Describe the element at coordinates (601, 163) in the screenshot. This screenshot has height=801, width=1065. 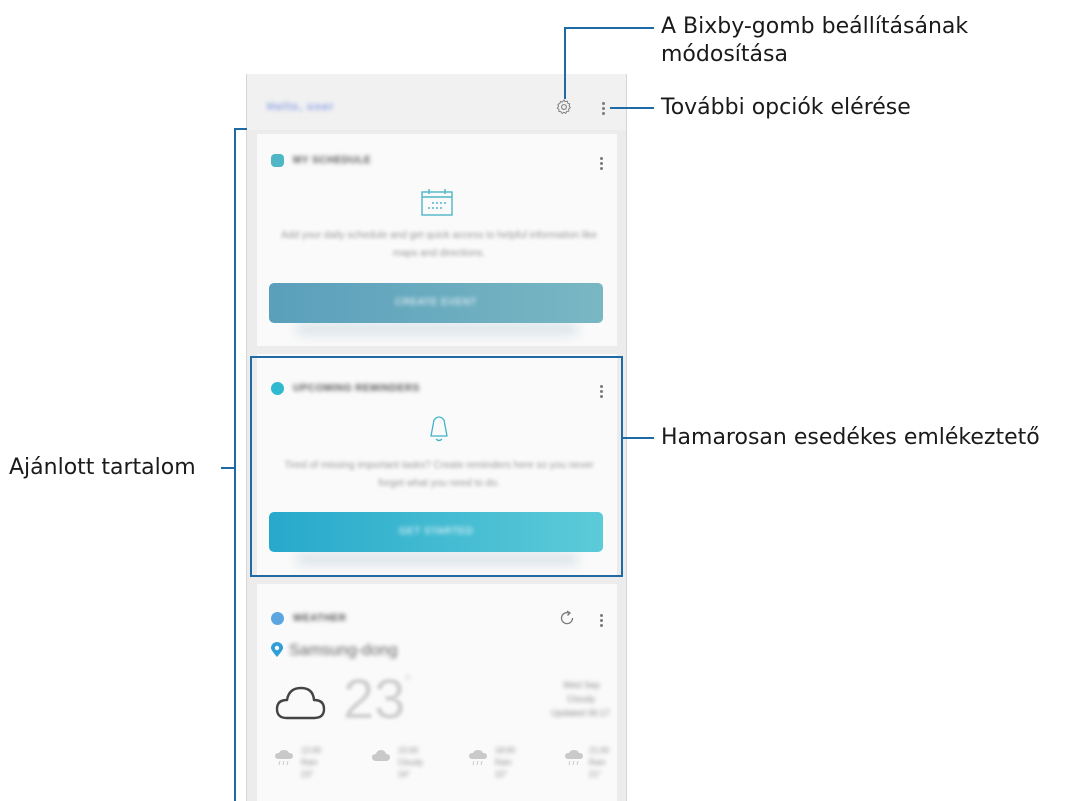
I see `schedule-card-menu-icon` at that location.